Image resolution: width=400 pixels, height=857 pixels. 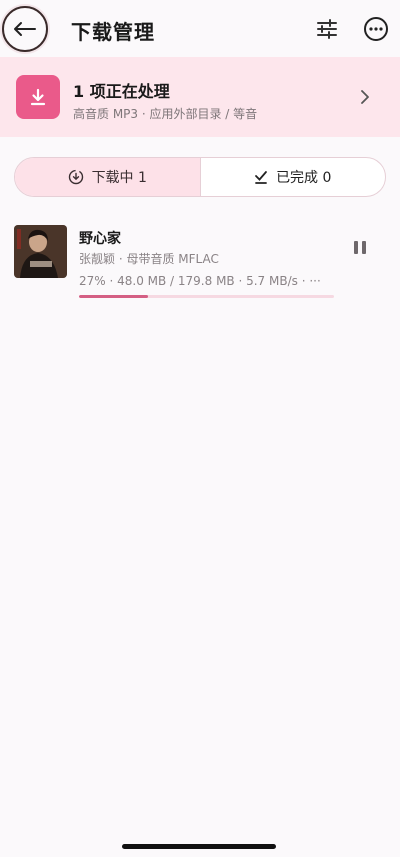 I want to click on sliders-icon, so click(x=327, y=29).